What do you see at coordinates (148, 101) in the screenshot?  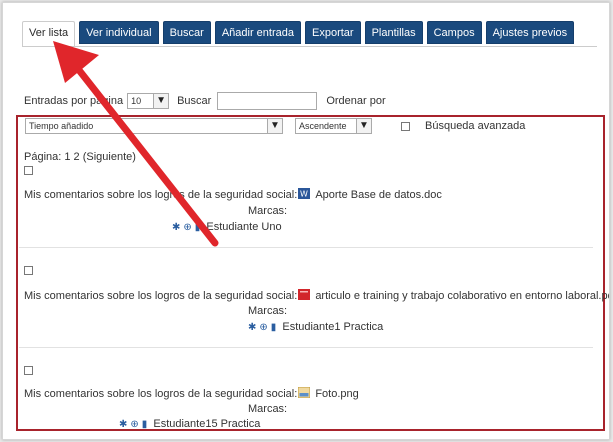 I see `entries-per-page-select: 10 ▼` at bounding box center [148, 101].